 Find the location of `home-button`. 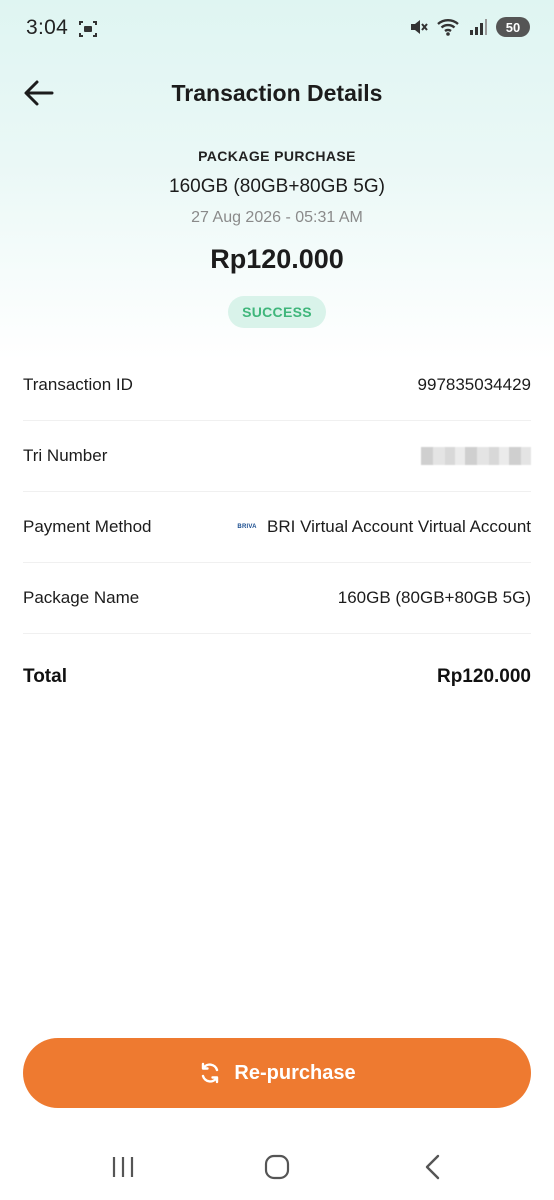

home-button is located at coordinates (277, 1167).